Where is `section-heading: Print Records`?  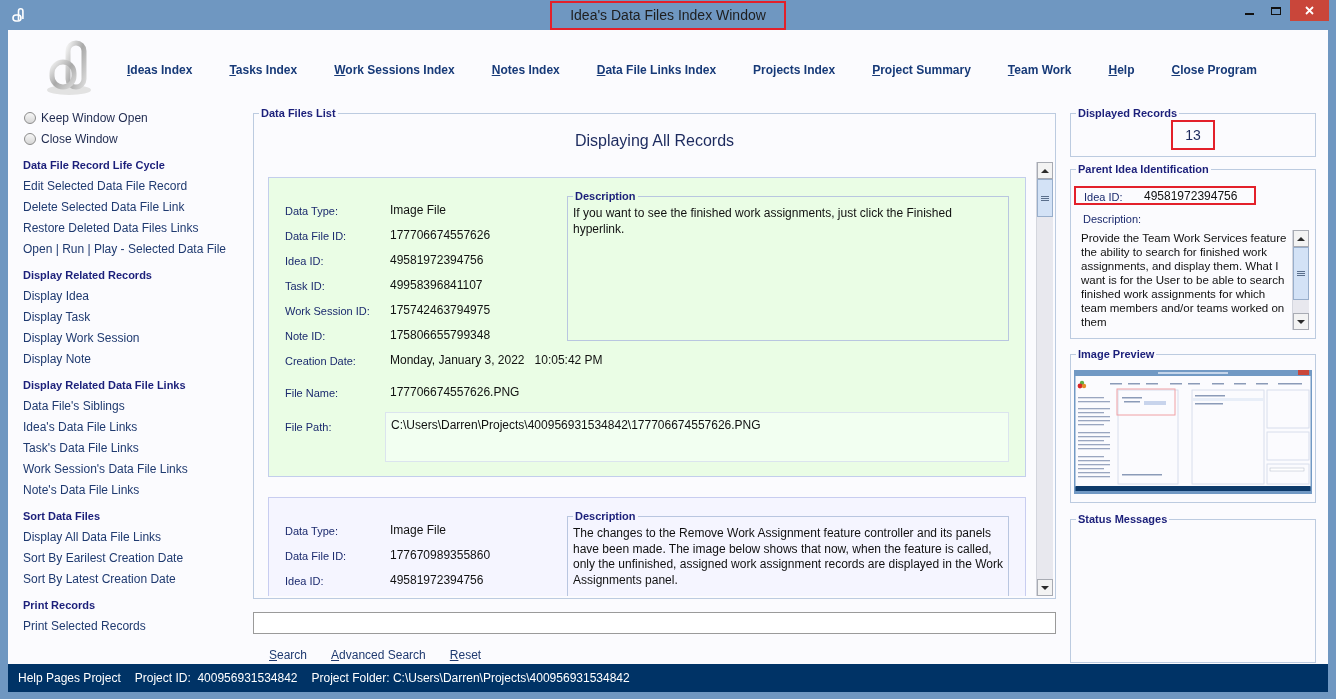
section-heading: Print Records is located at coordinates (59, 605).